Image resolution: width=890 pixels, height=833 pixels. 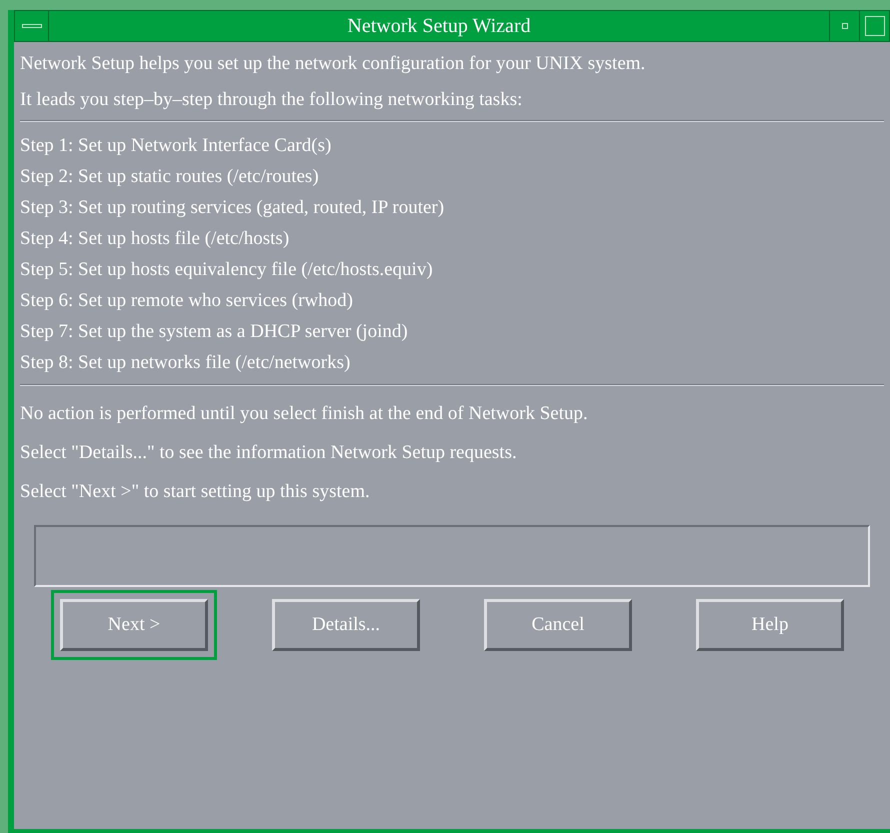 I want to click on dialog-button: Cancel, so click(x=558, y=625).